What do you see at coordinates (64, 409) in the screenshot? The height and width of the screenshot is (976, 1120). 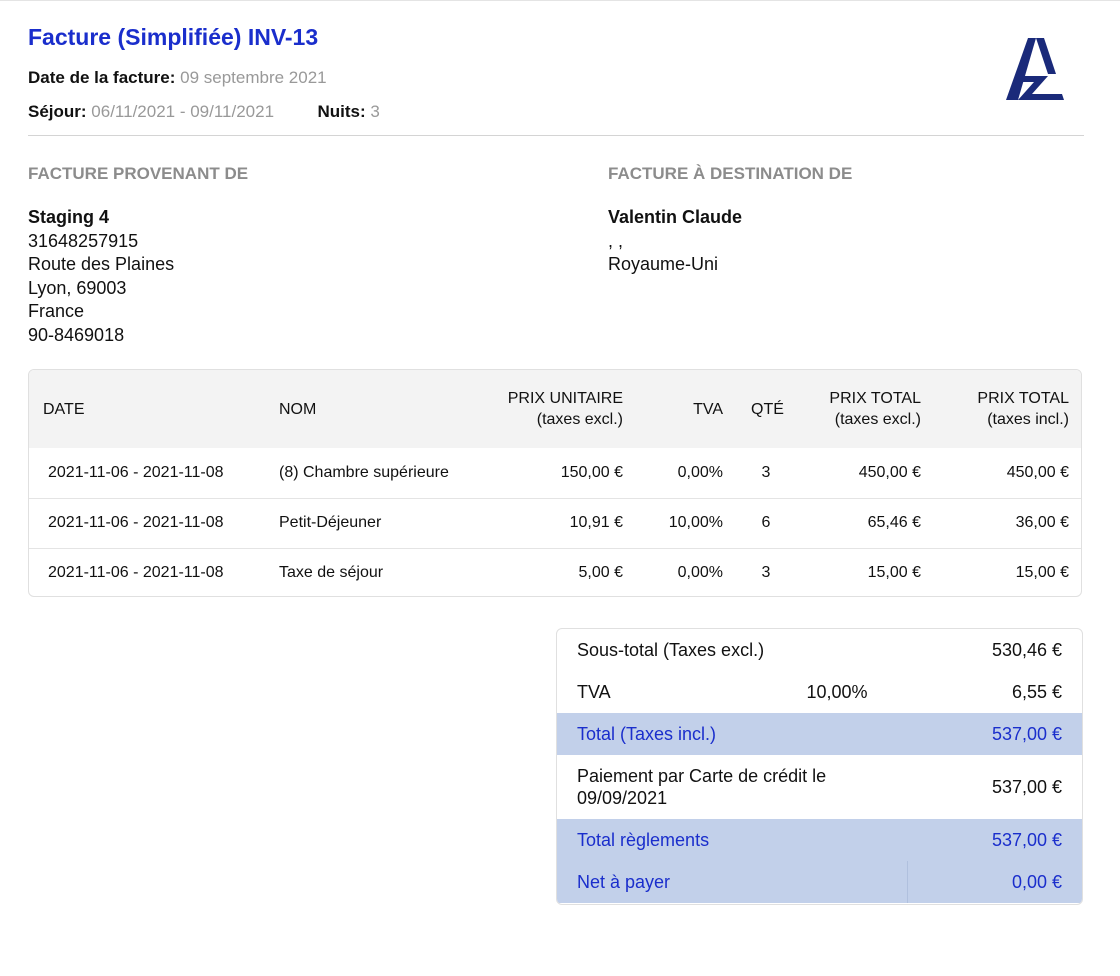 I see `col-date-header: DATE` at bounding box center [64, 409].